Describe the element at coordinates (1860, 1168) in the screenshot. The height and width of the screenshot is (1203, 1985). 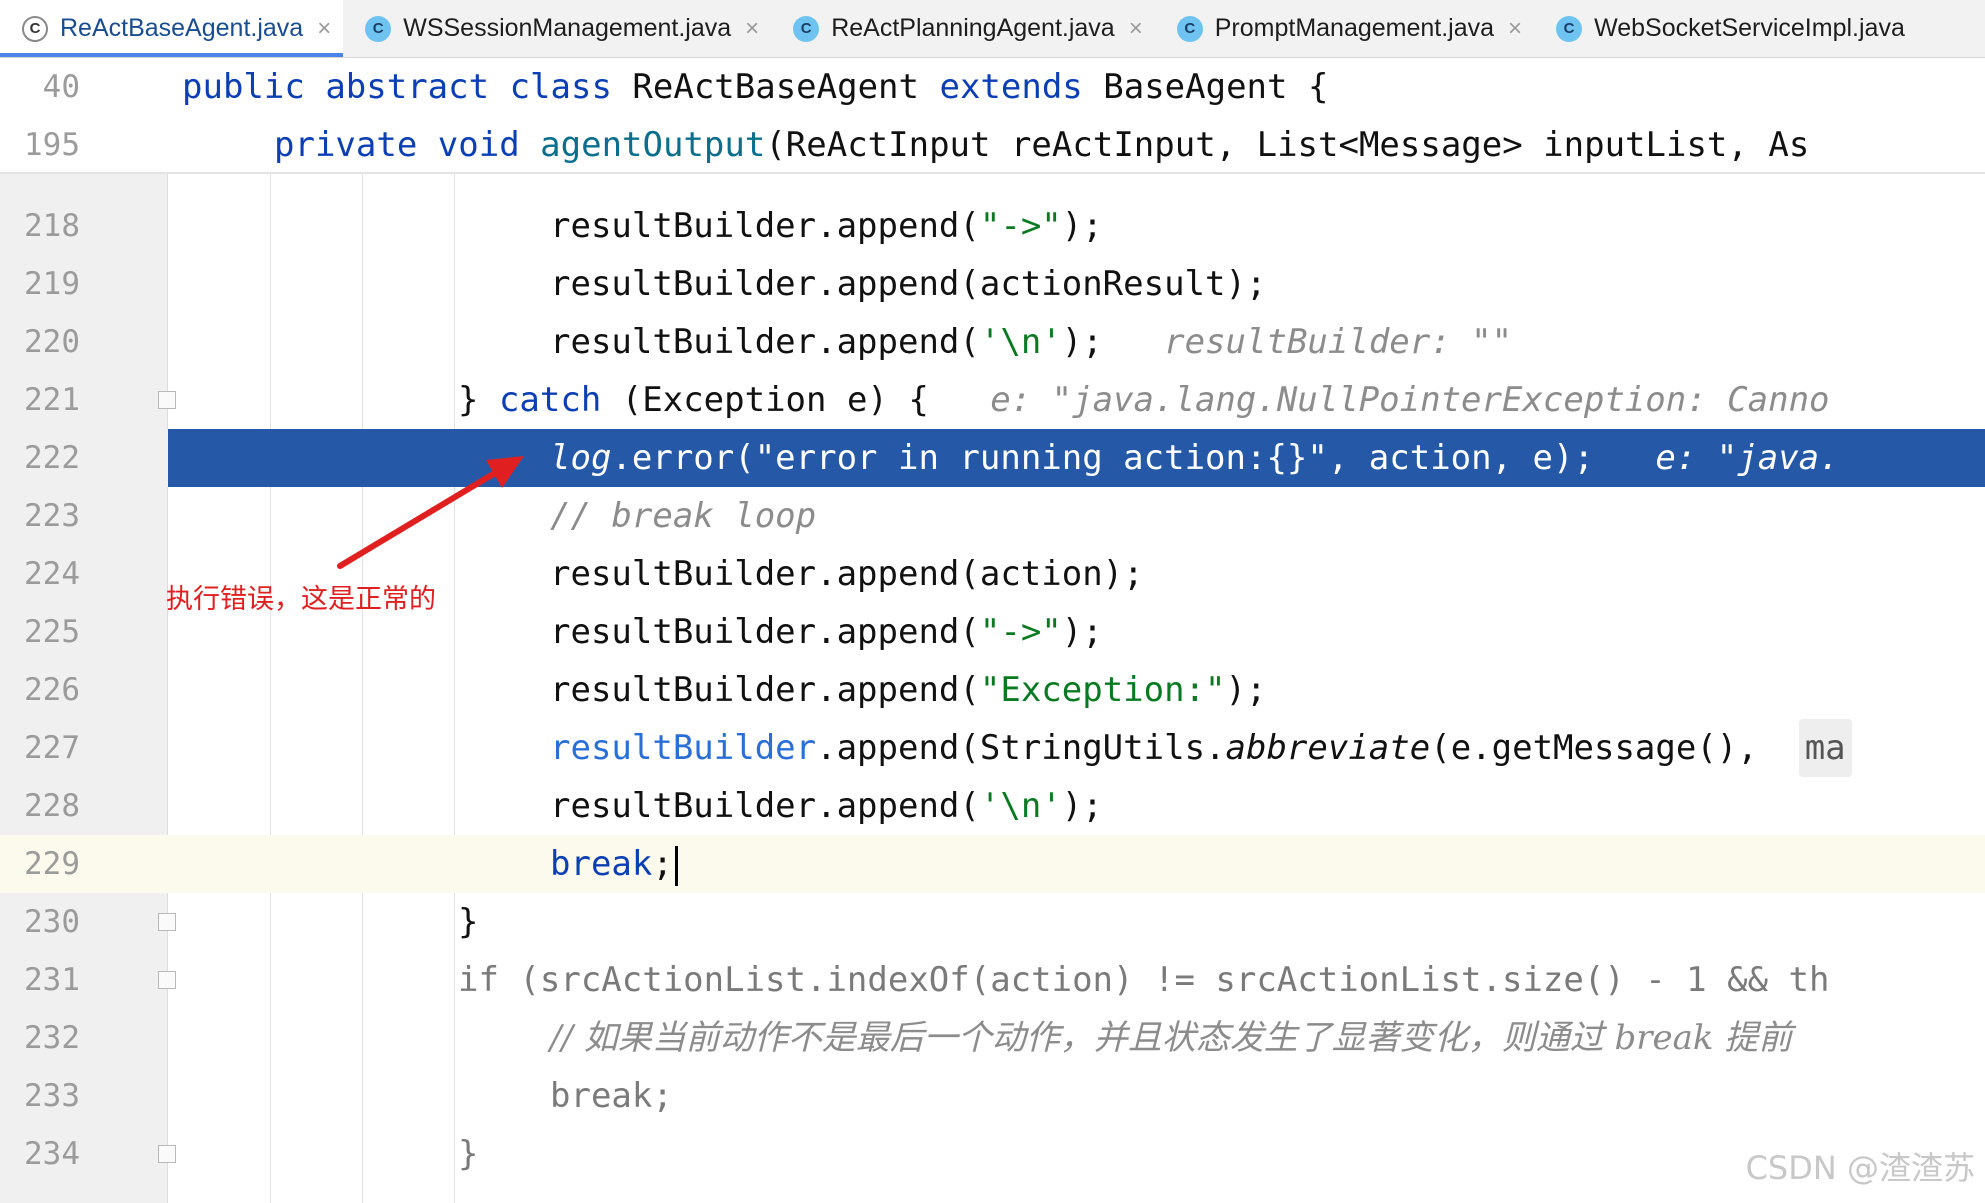
I see `watermark: CSDN @渣渣苏` at that location.